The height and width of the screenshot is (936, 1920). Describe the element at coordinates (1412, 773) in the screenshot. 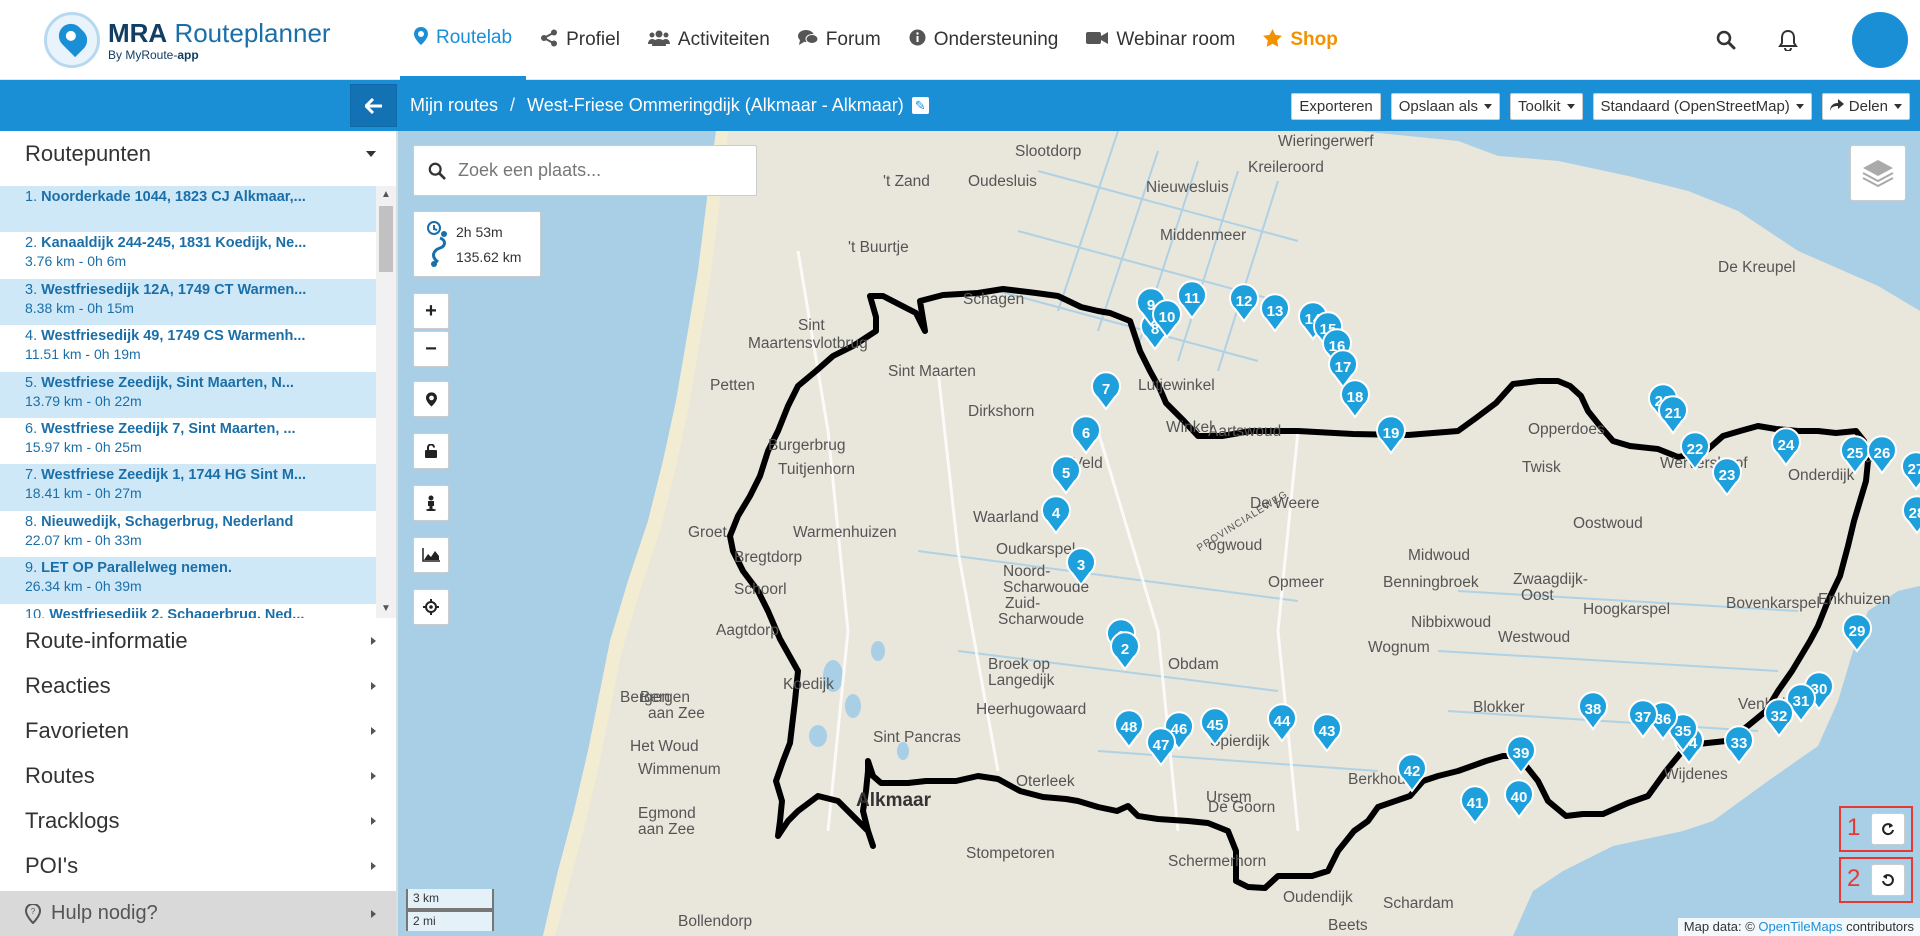

I see `route-marker: 42` at that location.